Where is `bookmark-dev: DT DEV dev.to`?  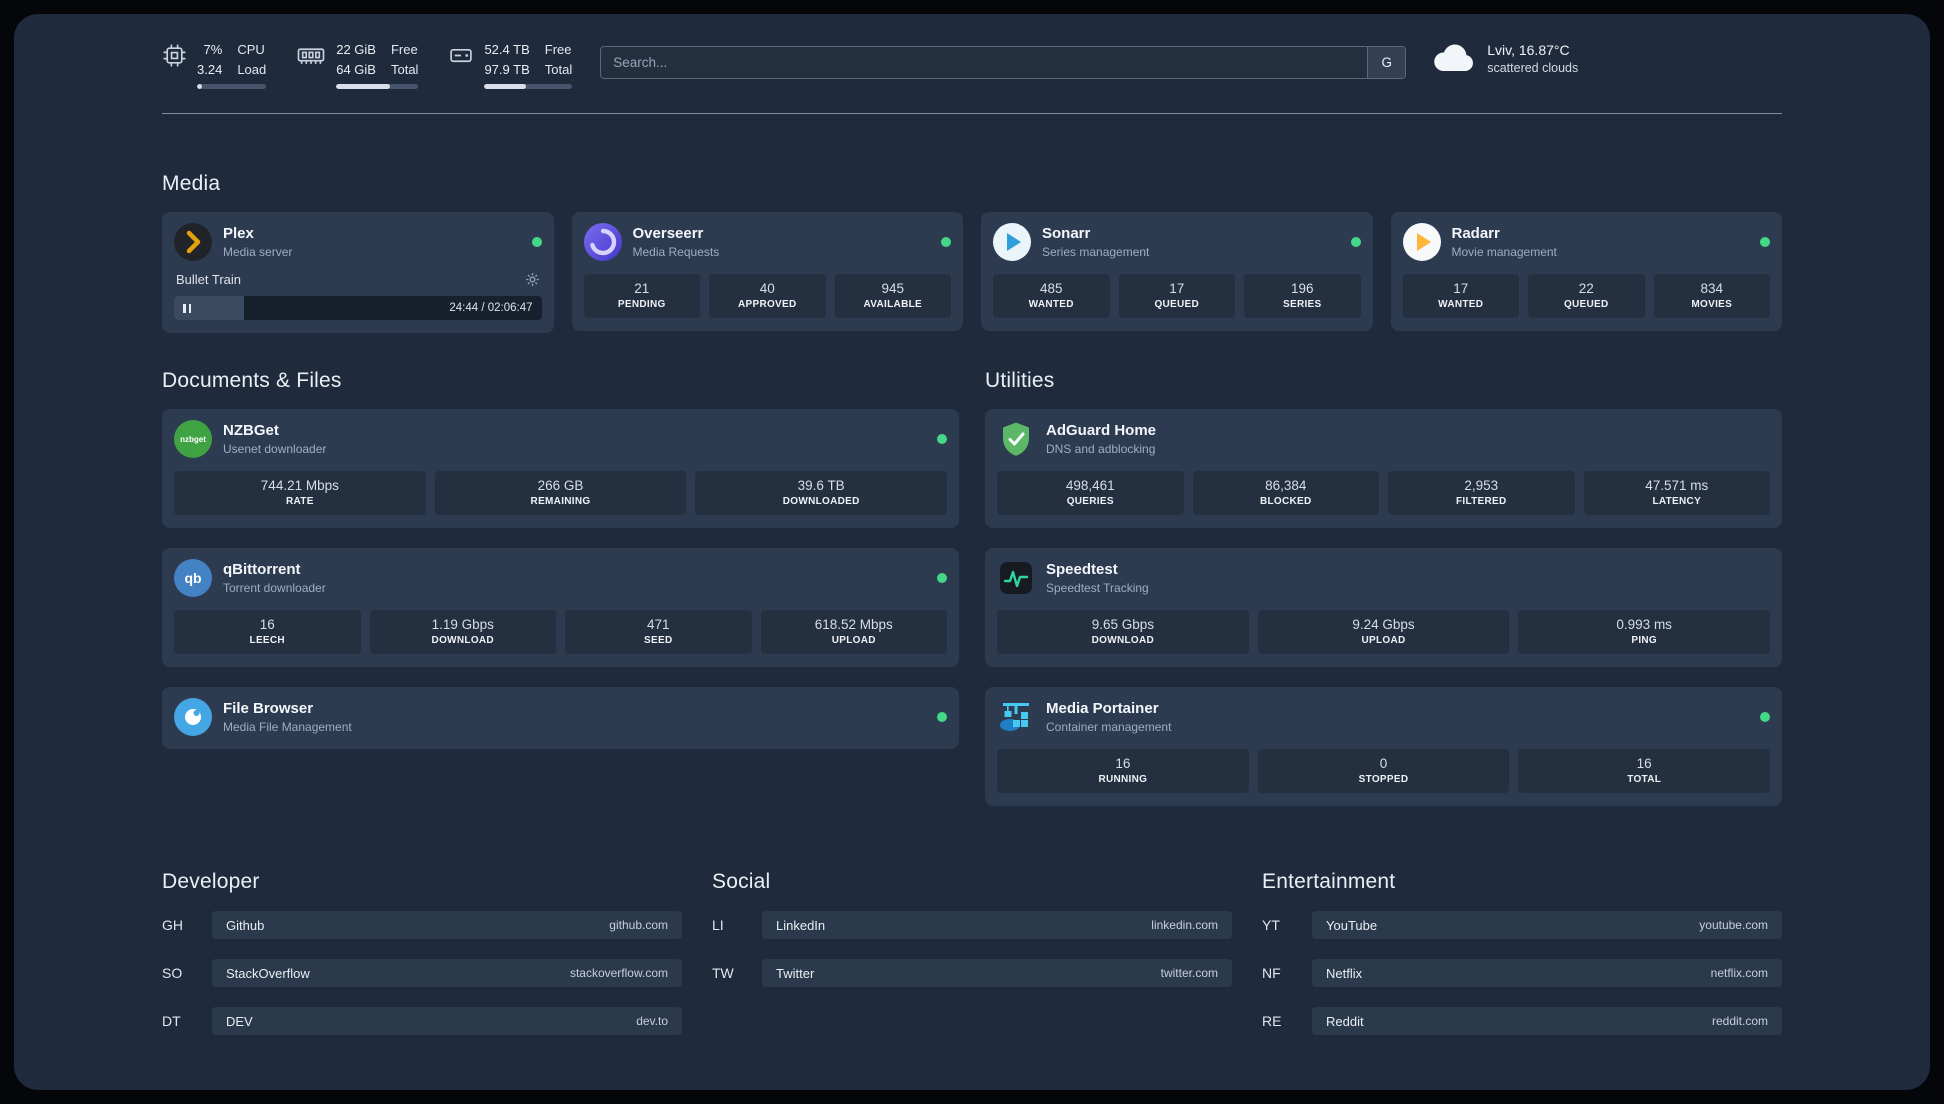 bookmark-dev: DT DEV dev.to is located at coordinates (422, 1021).